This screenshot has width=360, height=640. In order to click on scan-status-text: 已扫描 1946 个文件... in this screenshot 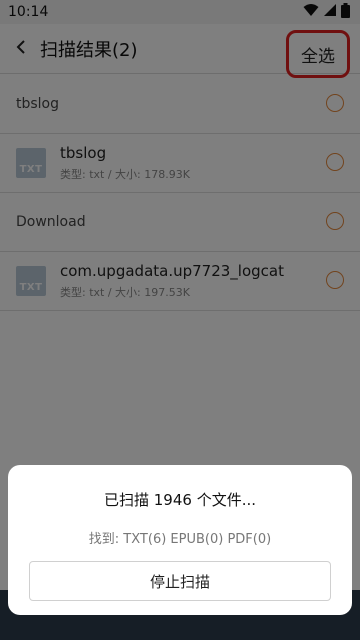, I will do `click(179, 500)`.